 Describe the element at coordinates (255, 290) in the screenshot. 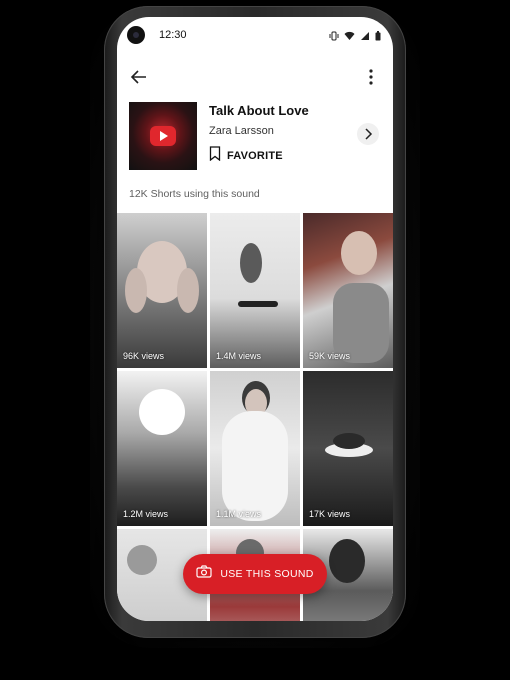

I see `short-thumbnail: 1.4M views` at that location.